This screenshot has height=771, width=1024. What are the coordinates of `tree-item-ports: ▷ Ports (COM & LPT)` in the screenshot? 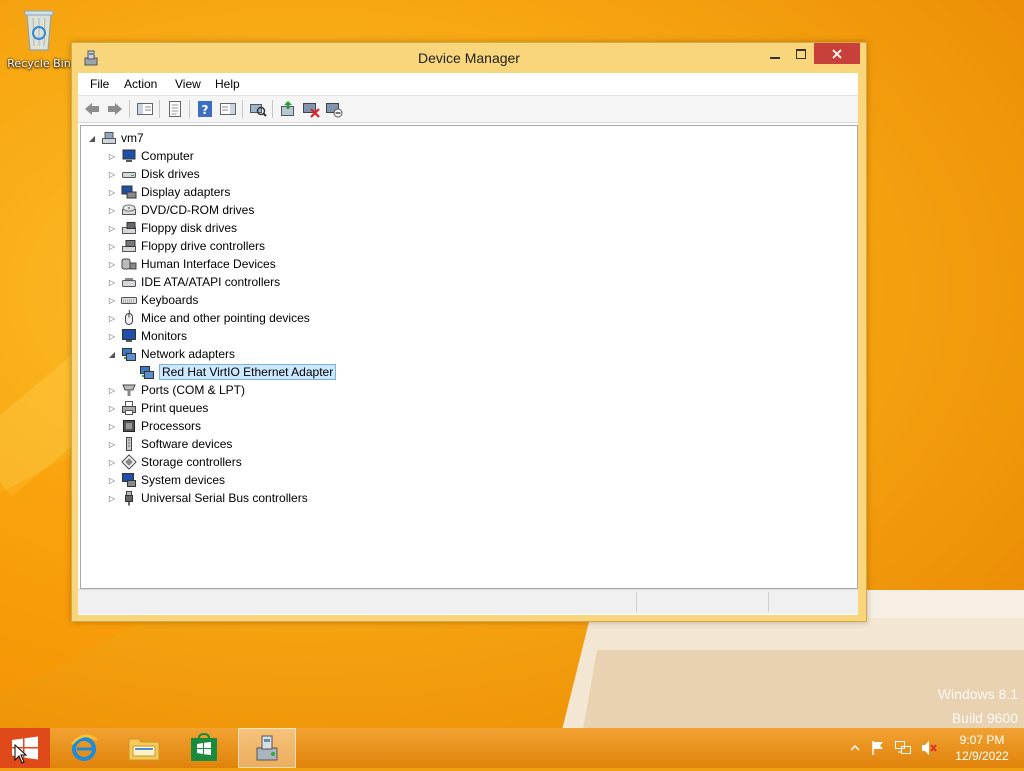 It's located at (176, 390).